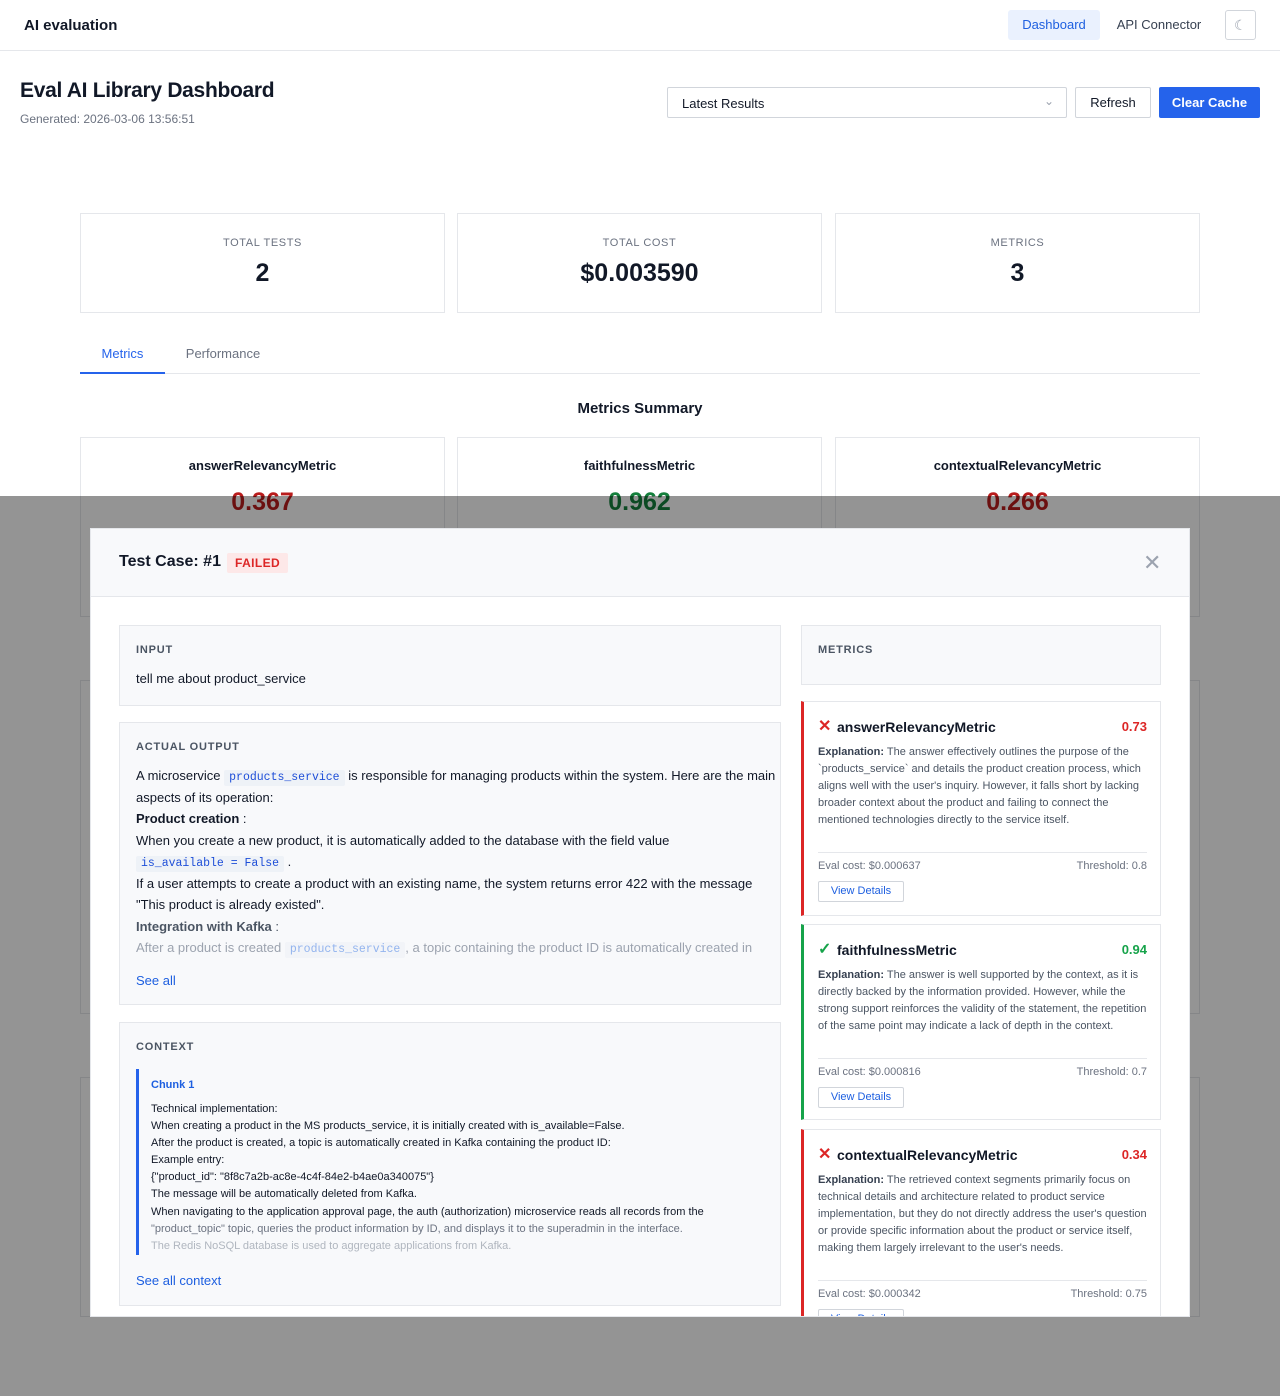  What do you see at coordinates (1017, 465) in the screenshot?
I see `summary-metric-name: contextualRelevancyMetric` at bounding box center [1017, 465].